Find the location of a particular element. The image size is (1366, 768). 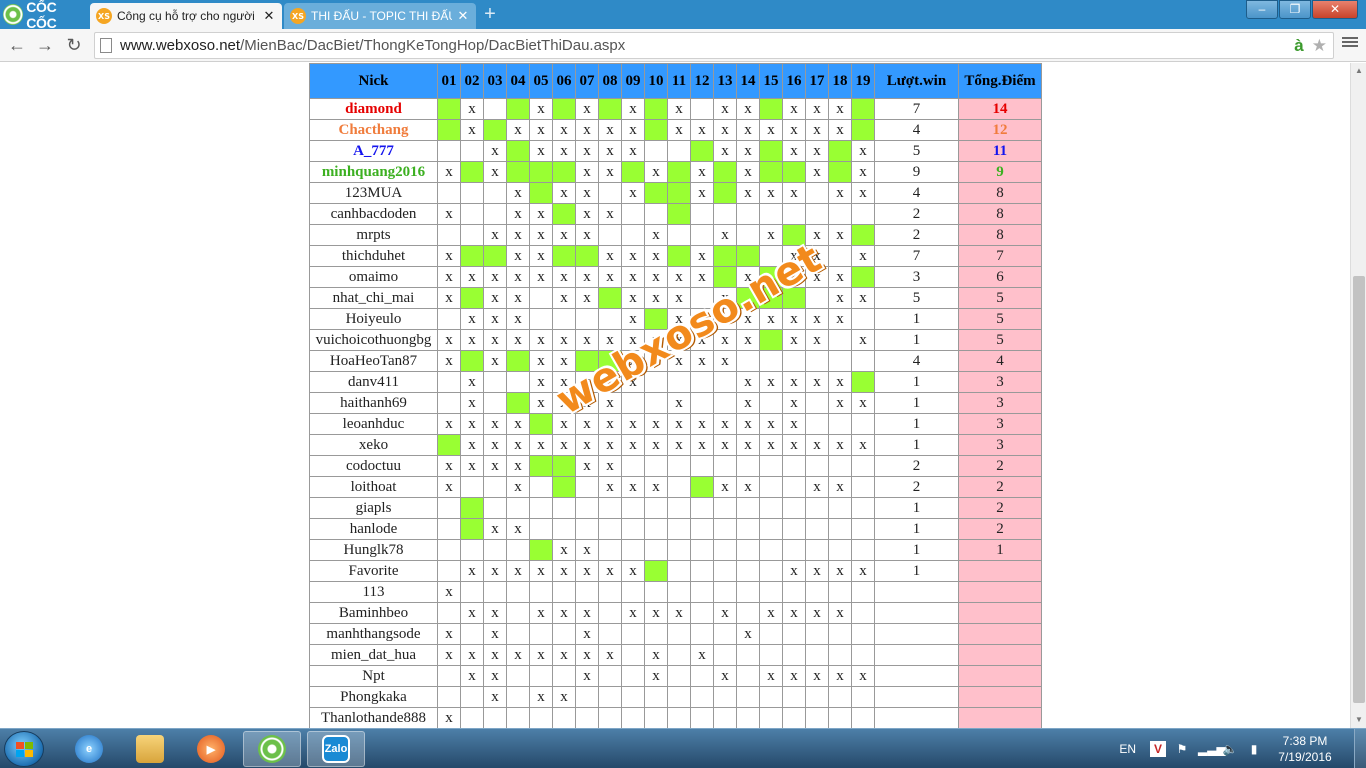

action-center-flag-icon: ⚑ is located at coordinates (1182, 749).